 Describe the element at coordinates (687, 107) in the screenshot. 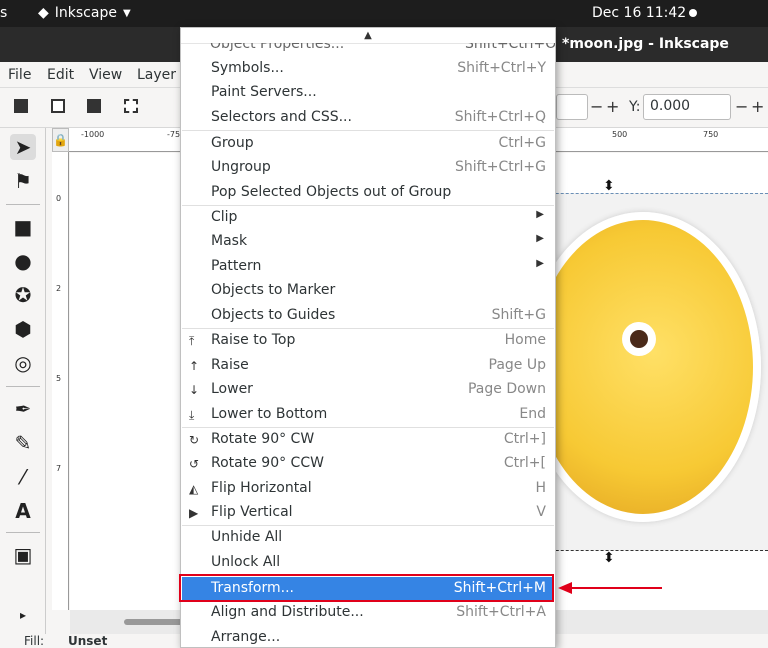

I see `y-field: 0.000` at that location.